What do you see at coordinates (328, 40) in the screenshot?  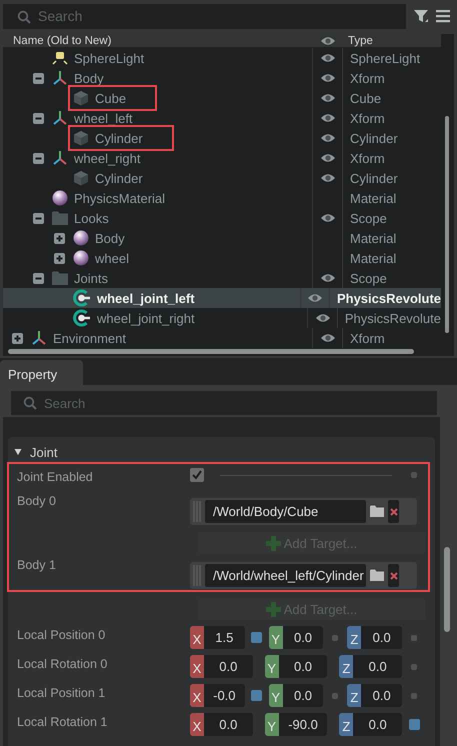 I see `eye-icon` at bounding box center [328, 40].